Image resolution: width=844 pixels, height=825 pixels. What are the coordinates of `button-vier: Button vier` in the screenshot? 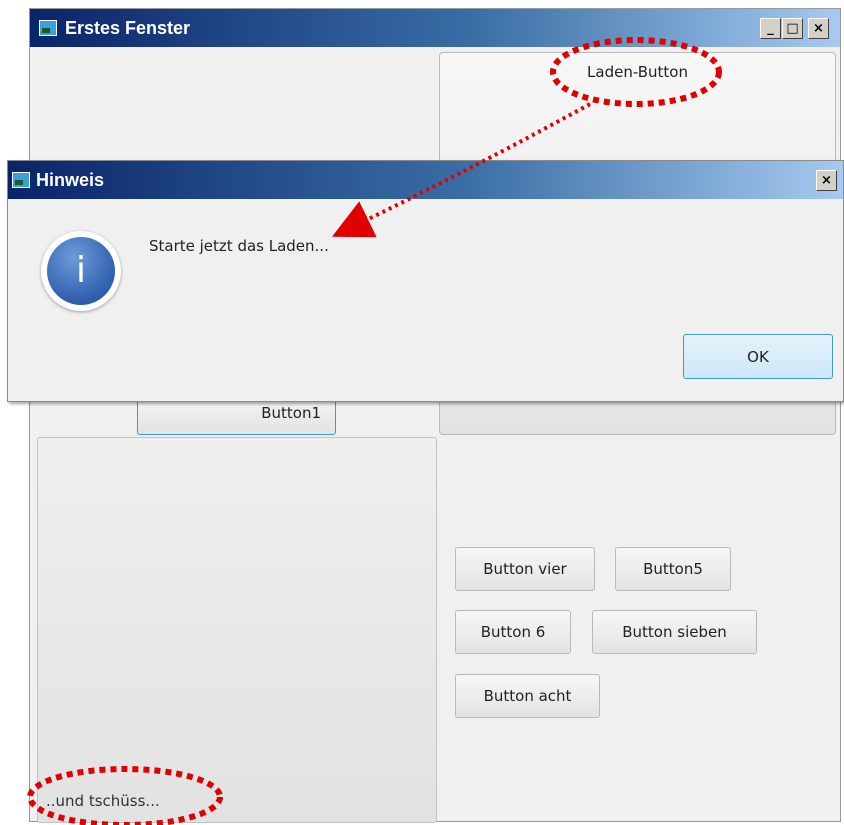 It's located at (525, 569).